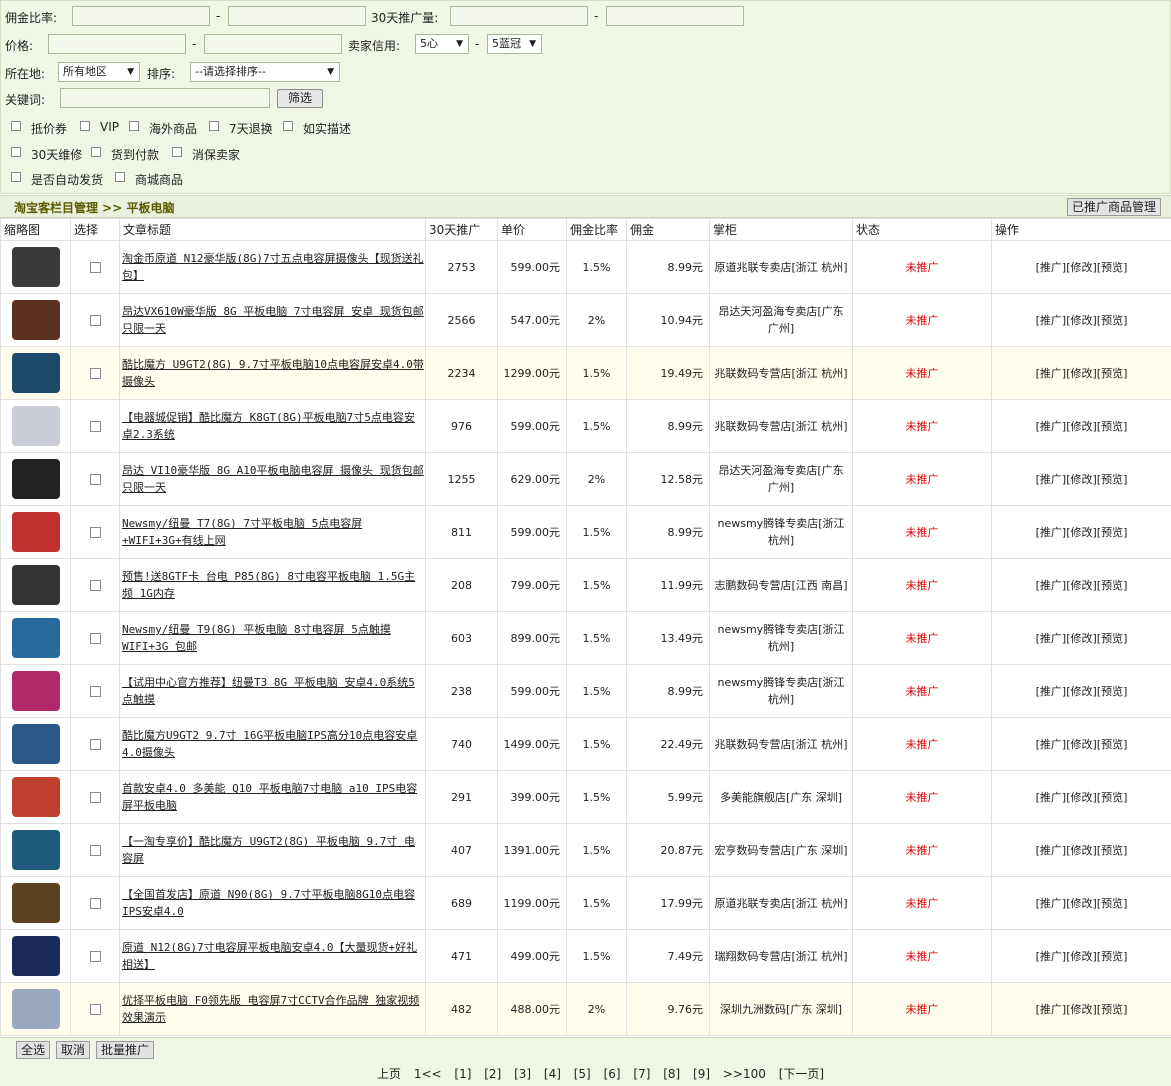  What do you see at coordinates (273, 44) in the screenshot?
I see `price-max-input` at bounding box center [273, 44].